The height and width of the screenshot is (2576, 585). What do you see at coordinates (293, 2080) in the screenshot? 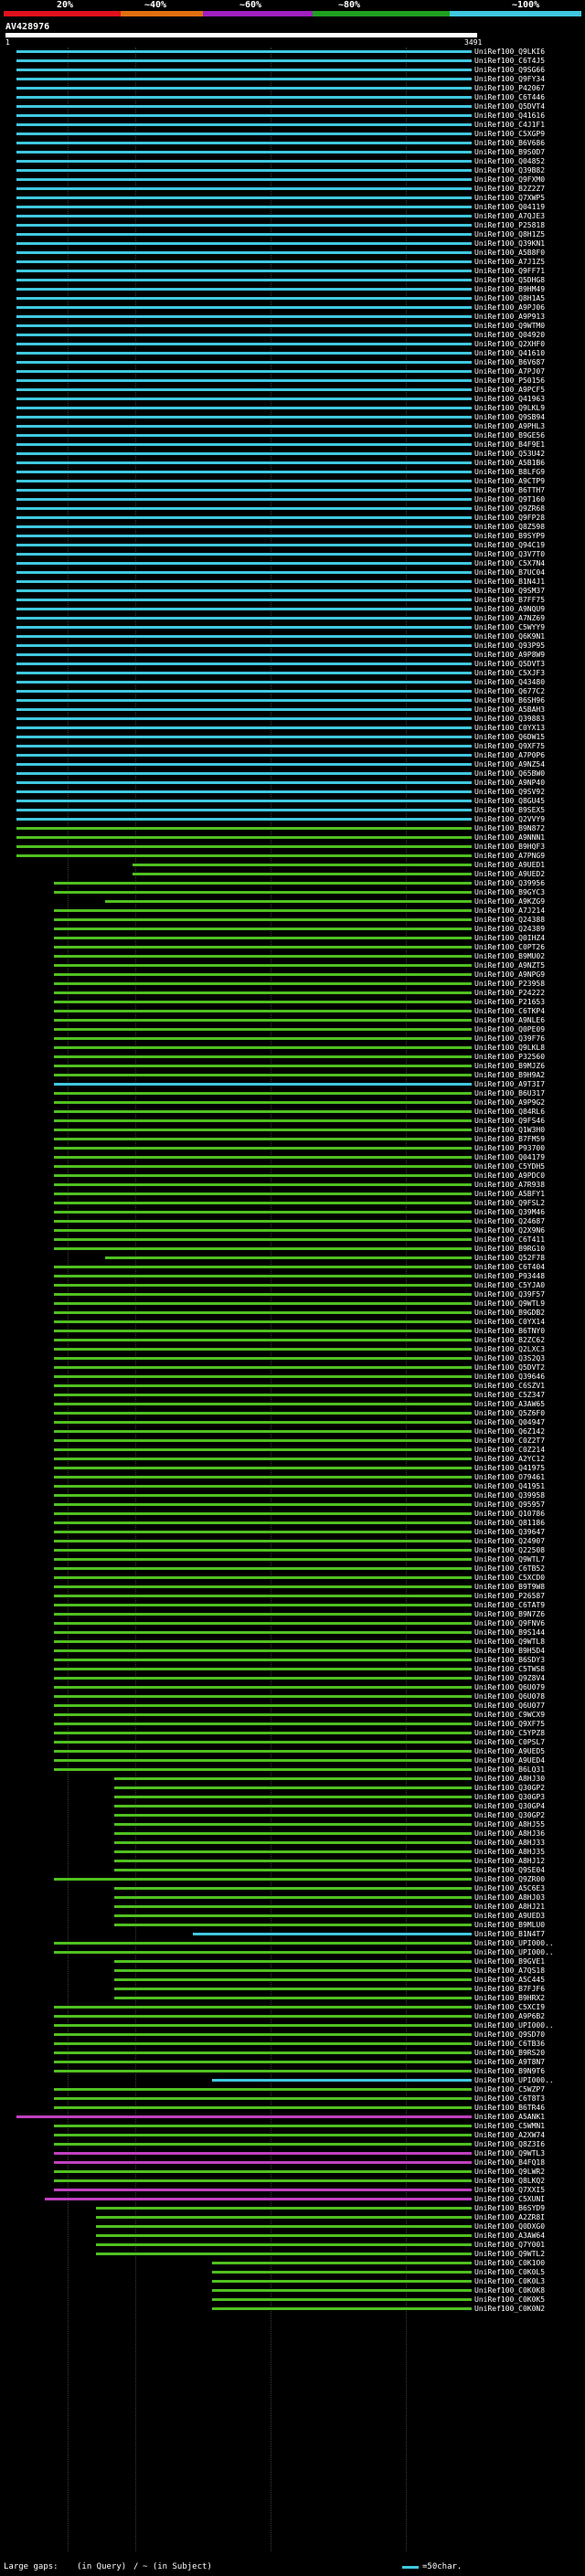
I see `hit-row: UniRef100_UPI000..` at bounding box center [293, 2080].